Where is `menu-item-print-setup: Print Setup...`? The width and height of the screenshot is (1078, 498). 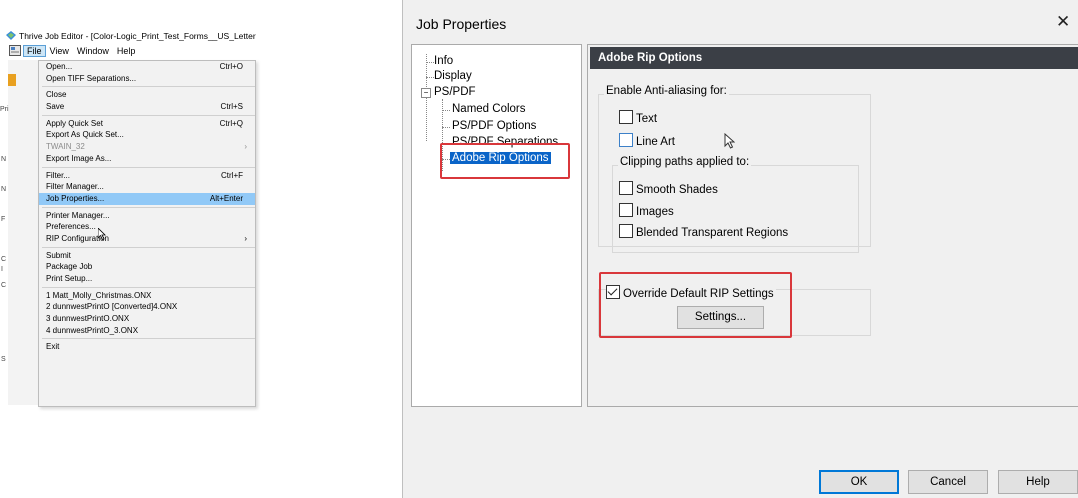 menu-item-print-setup: Print Setup... is located at coordinates (147, 279).